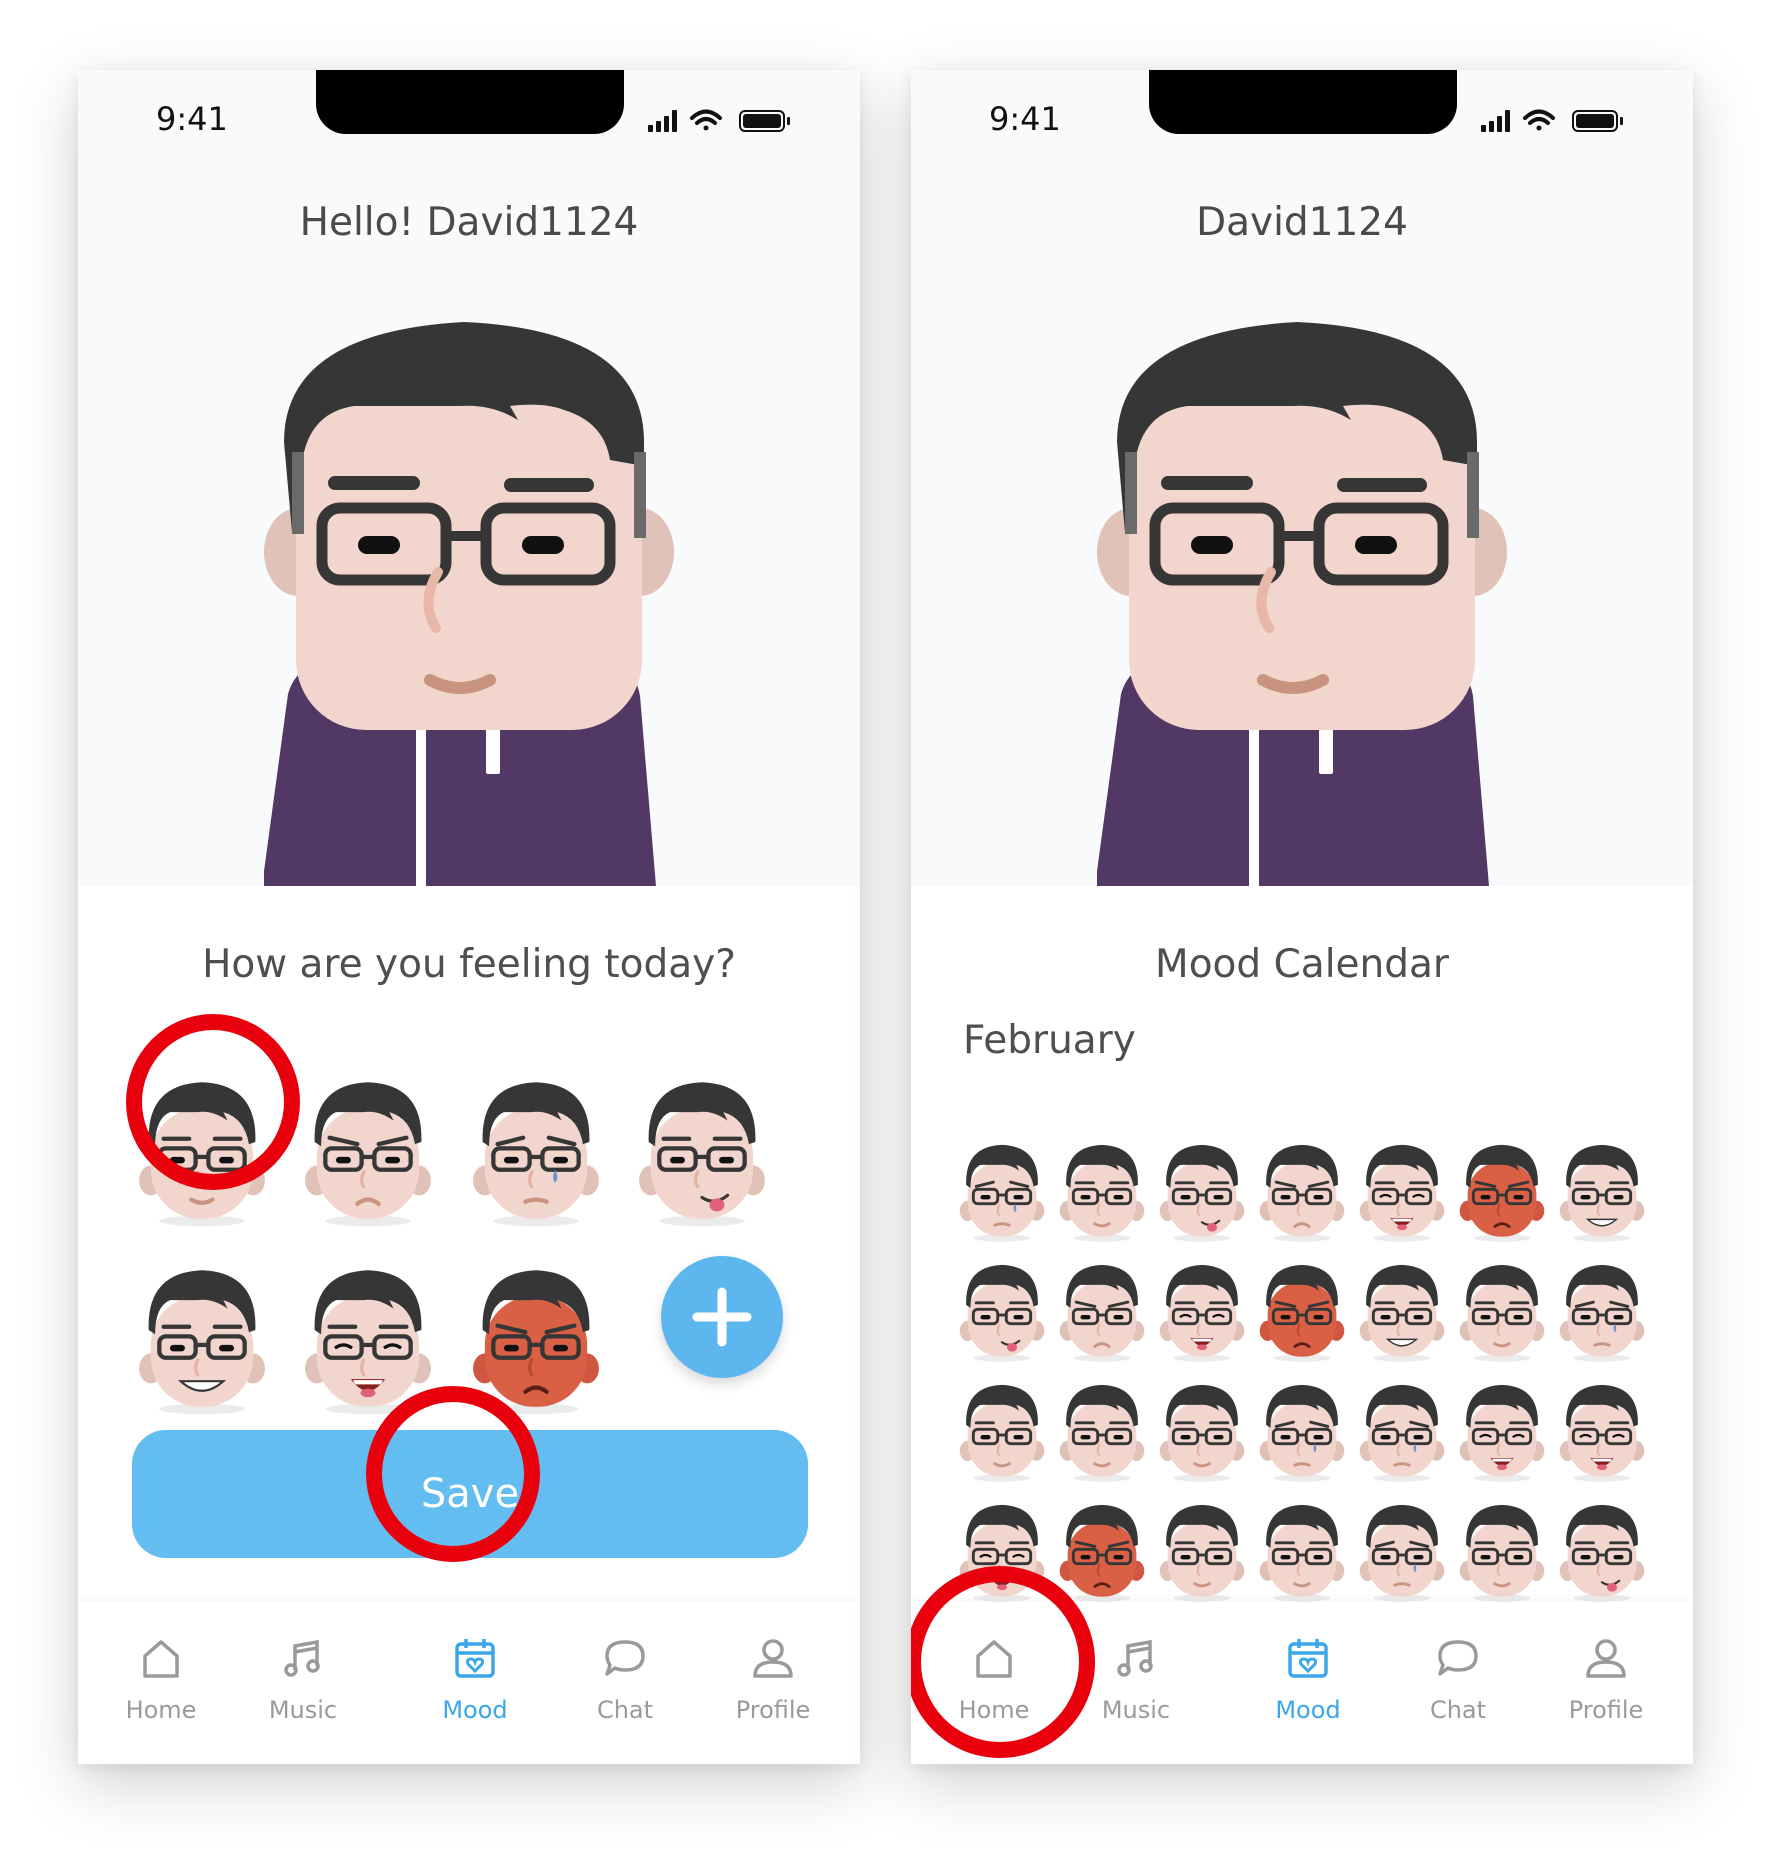 The width and height of the screenshot is (1786, 1864). I want to click on tab-label: Mood, so click(1308, 1710).